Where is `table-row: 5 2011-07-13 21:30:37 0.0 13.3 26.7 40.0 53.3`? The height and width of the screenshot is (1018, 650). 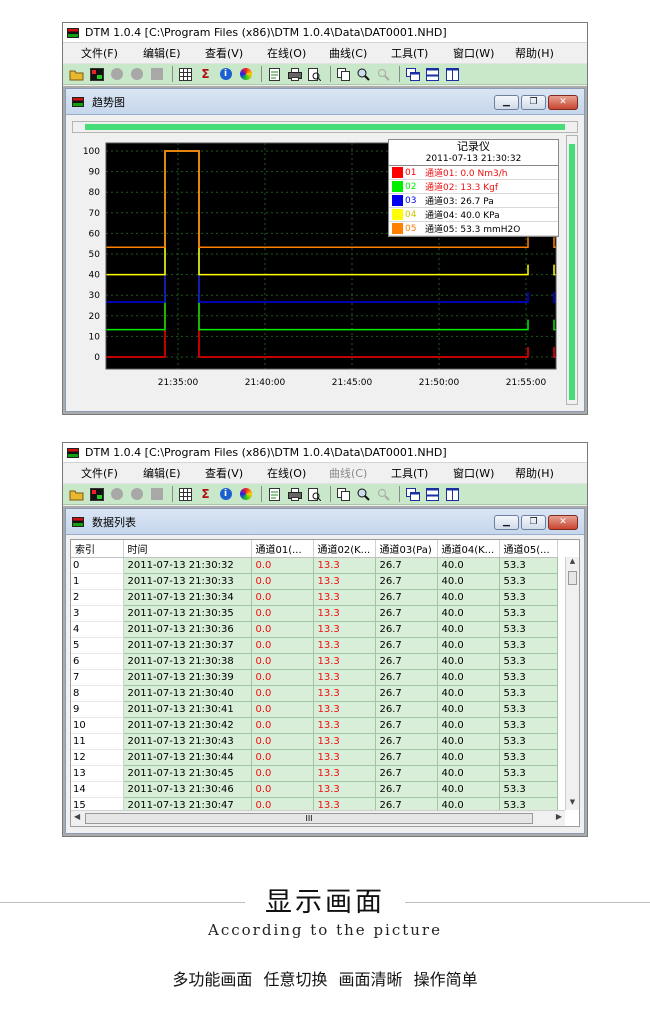 table-row: 5 2011-07-13 21:30:37 0.0 13.3 26.7 40.0 53.3 is located at coordinates (314, 645).